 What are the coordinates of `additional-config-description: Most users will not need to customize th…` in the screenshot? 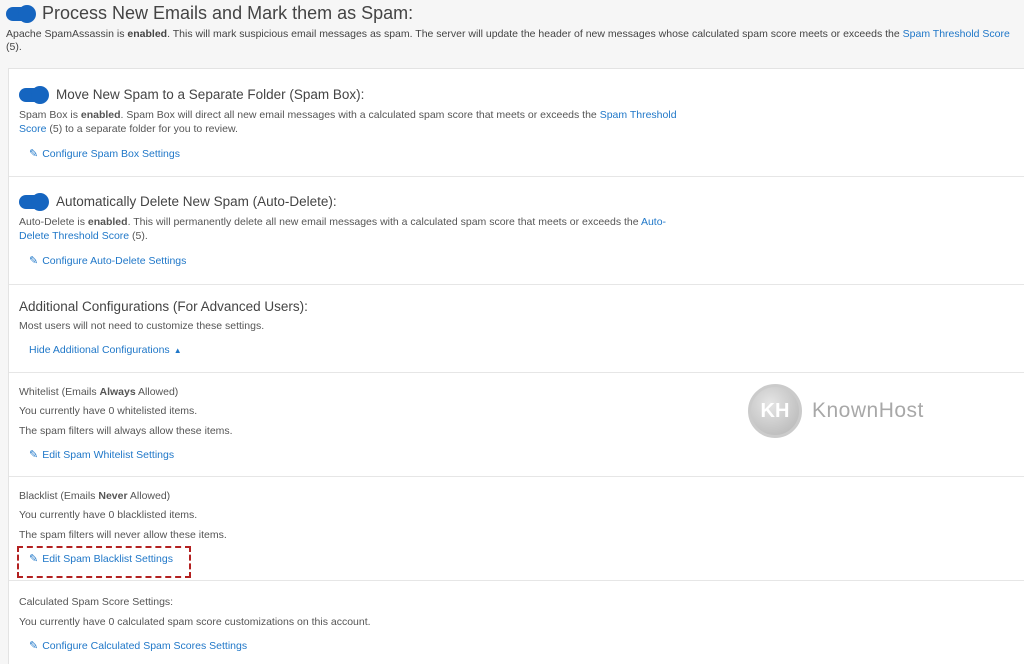 It's located at (142, 326).